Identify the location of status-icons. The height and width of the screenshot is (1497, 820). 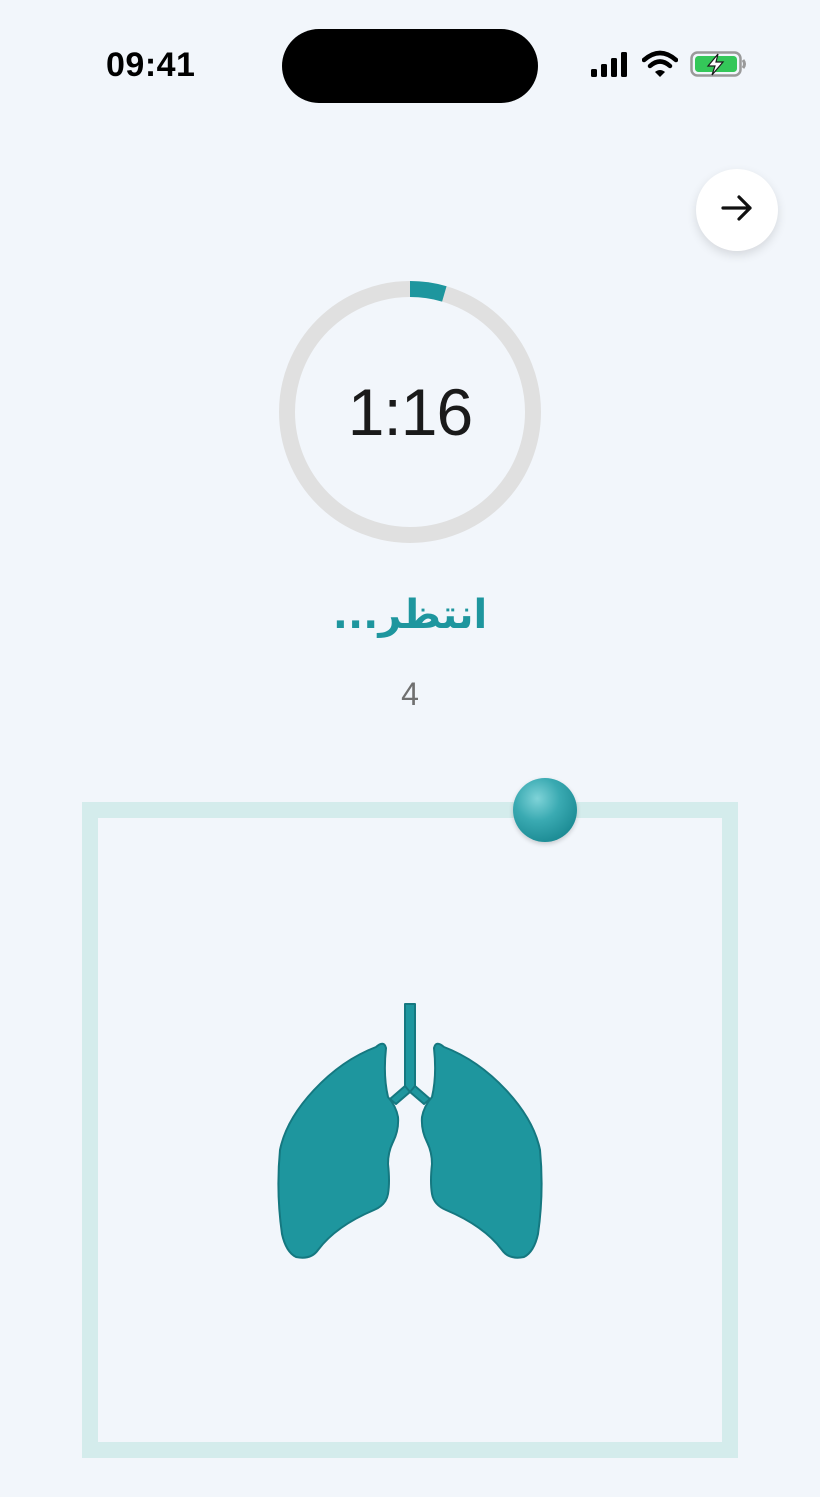
(669, 66).